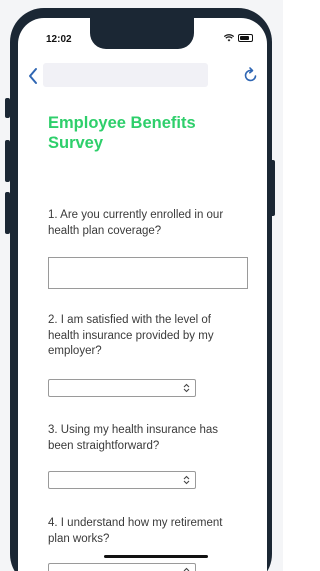 The image size is (320, 571). Describe the element at coordinates (122, 480) in the screenshot. I see `question-3-select` at that location.